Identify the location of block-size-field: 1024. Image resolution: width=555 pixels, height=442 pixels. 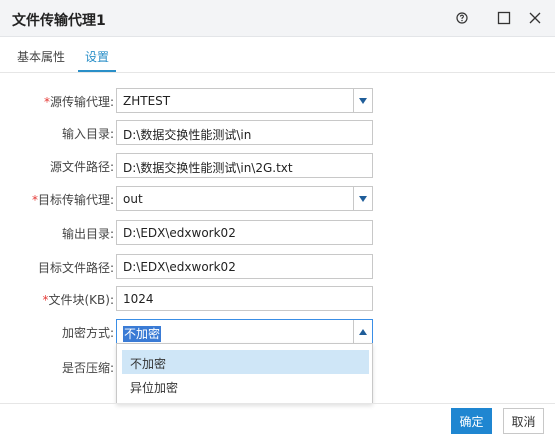
(244, 298).